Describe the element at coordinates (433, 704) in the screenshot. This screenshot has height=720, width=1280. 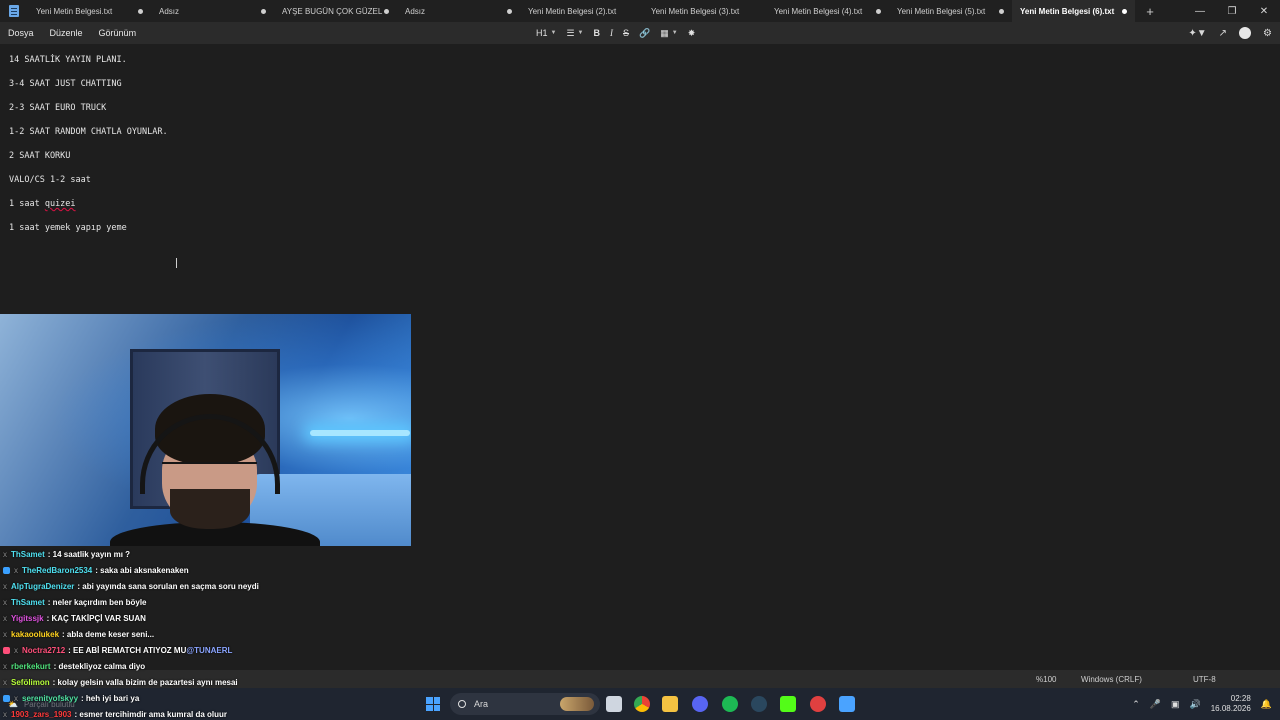
I see `start-windows-icon` at that location.